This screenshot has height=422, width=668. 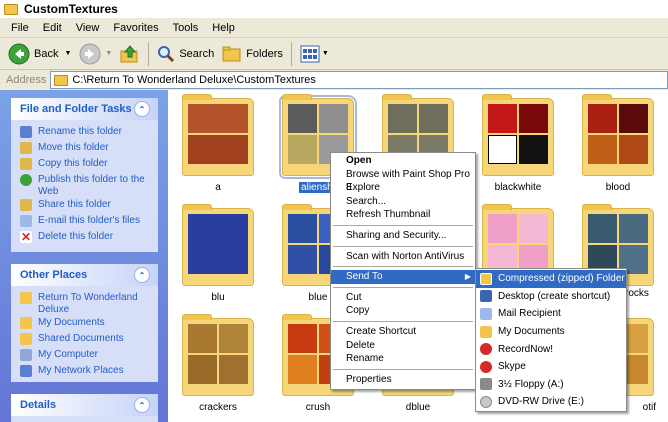 I want to click on task-publish-web: Publish this folder to the Web, so click(x=85, y=185).